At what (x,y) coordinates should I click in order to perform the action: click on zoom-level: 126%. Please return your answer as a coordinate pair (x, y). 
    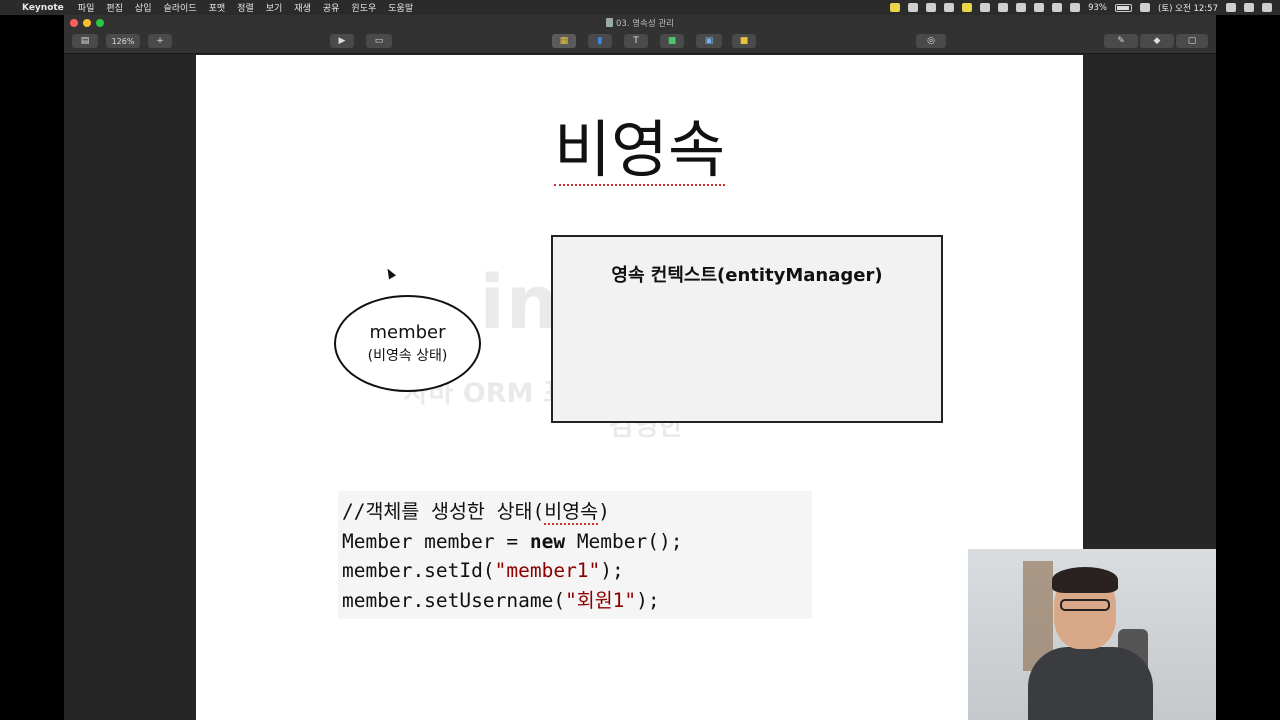
    Looking at the image, I should click on (123, 41).